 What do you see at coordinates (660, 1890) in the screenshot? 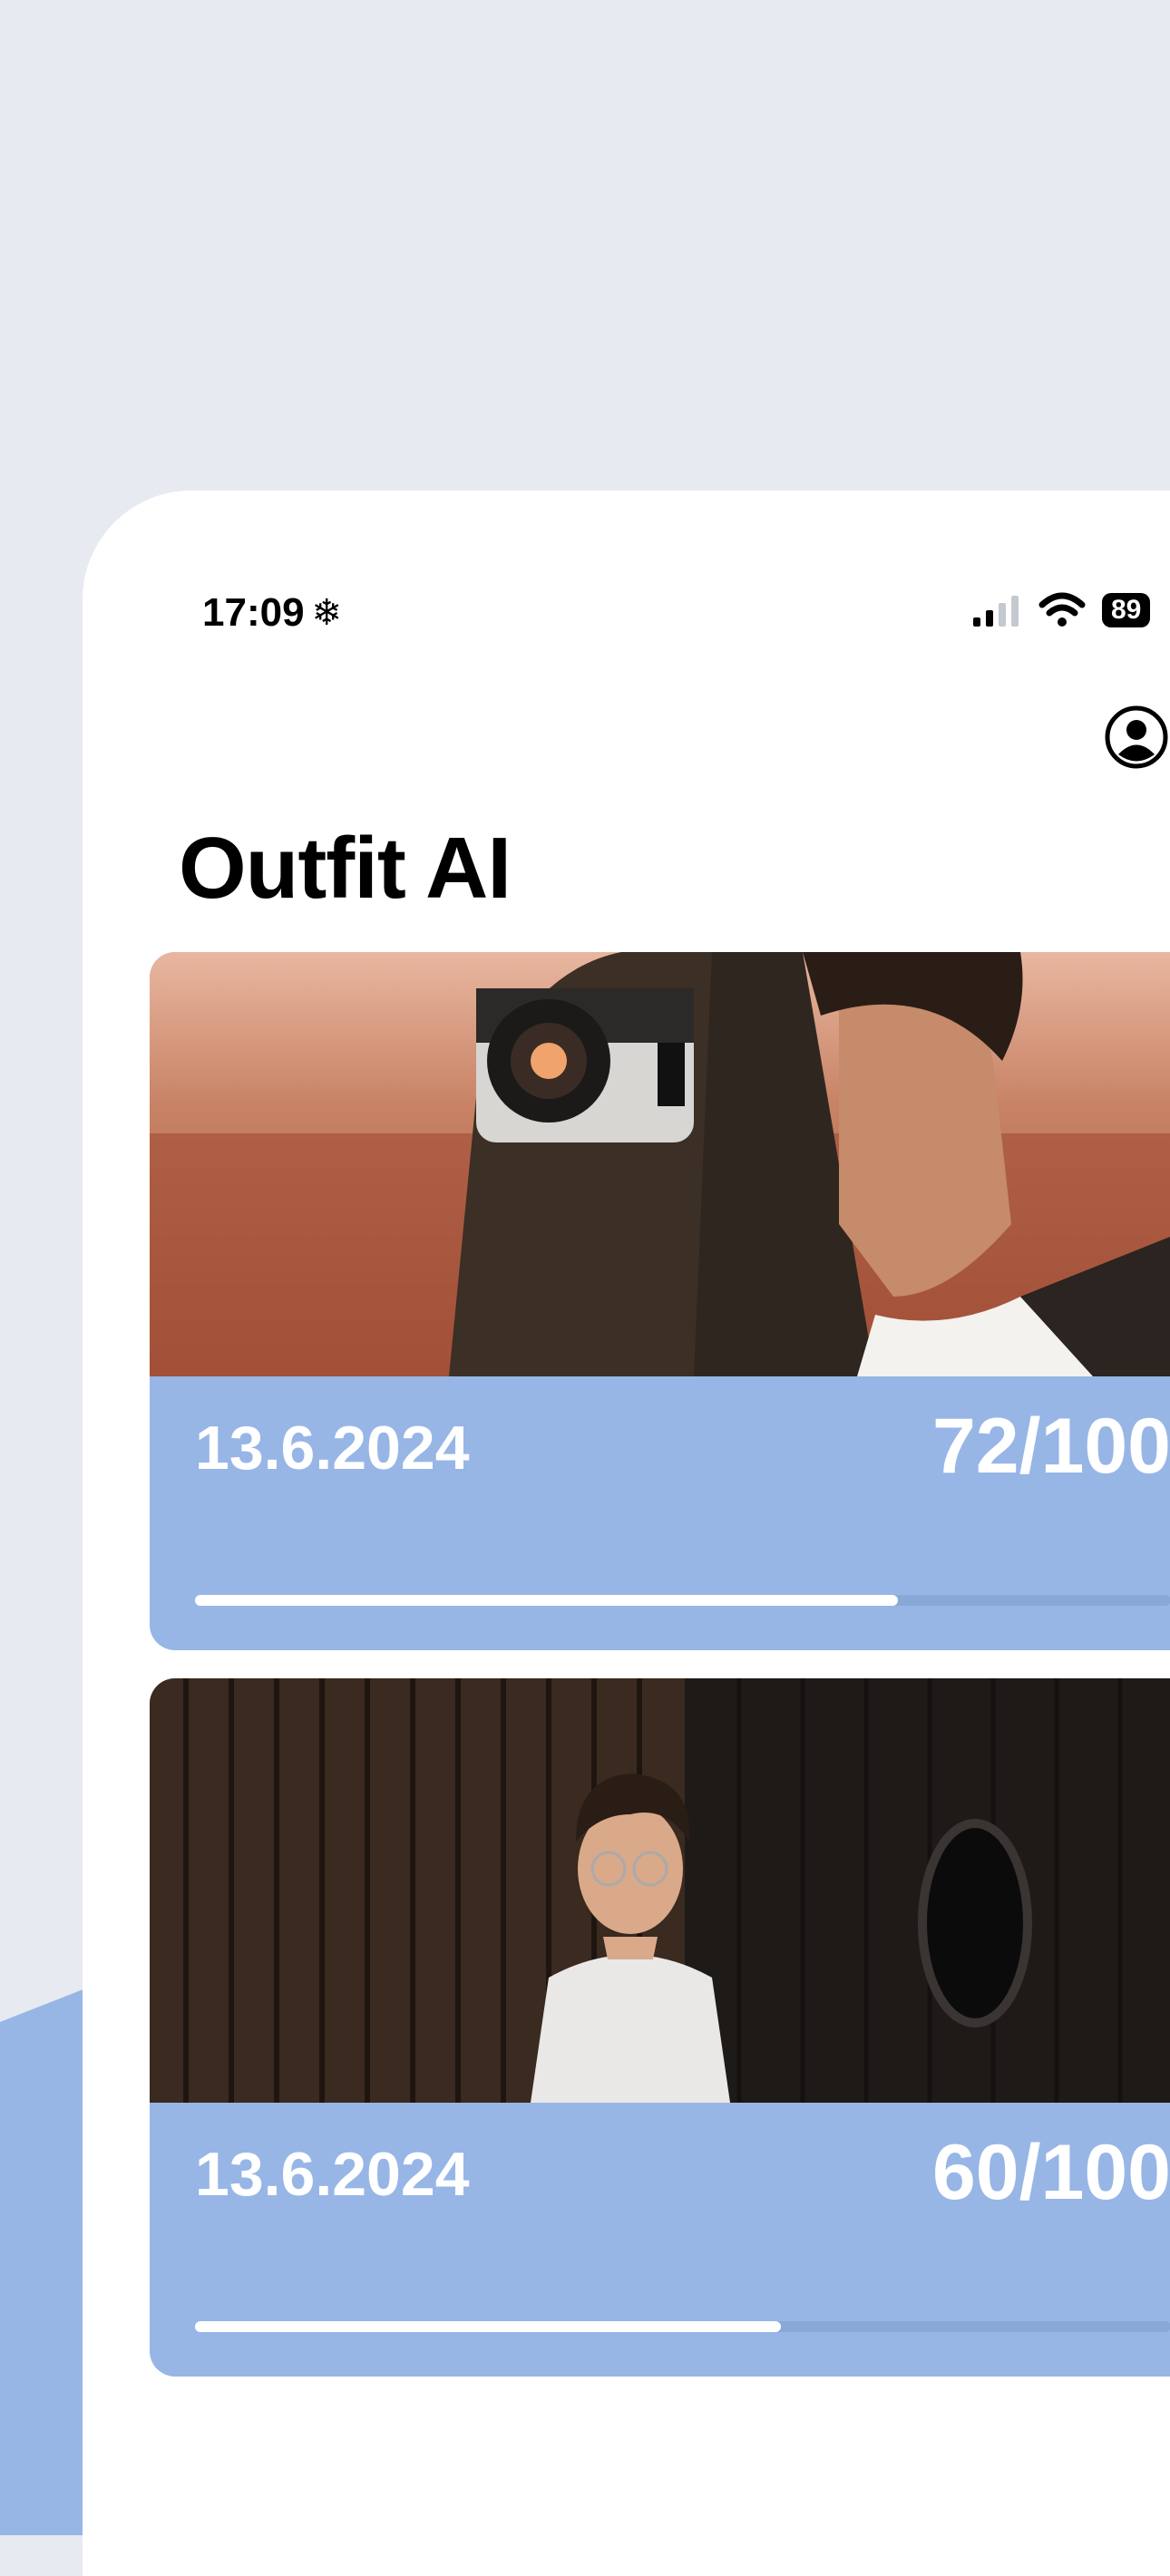
I see `outfit-photo-man-with-glasses` at bounding box center [660, 1890].